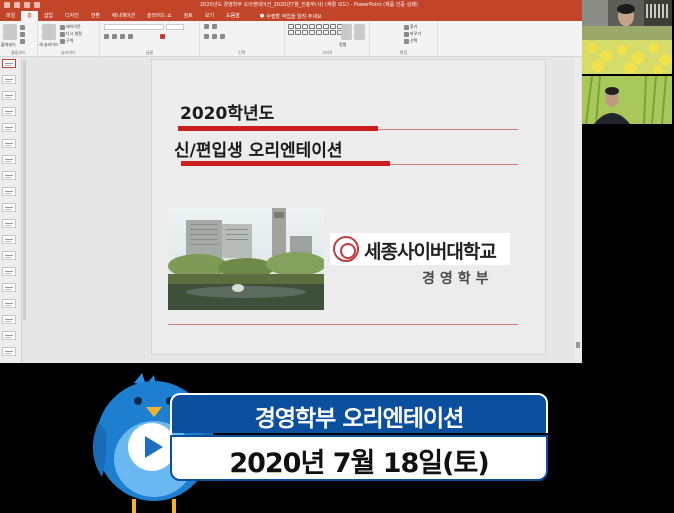 This screenshot has width=674, height=513. Describe the element at coordinates (10, 16) in the screenshot. I see `tab-file: 파일` at that location.